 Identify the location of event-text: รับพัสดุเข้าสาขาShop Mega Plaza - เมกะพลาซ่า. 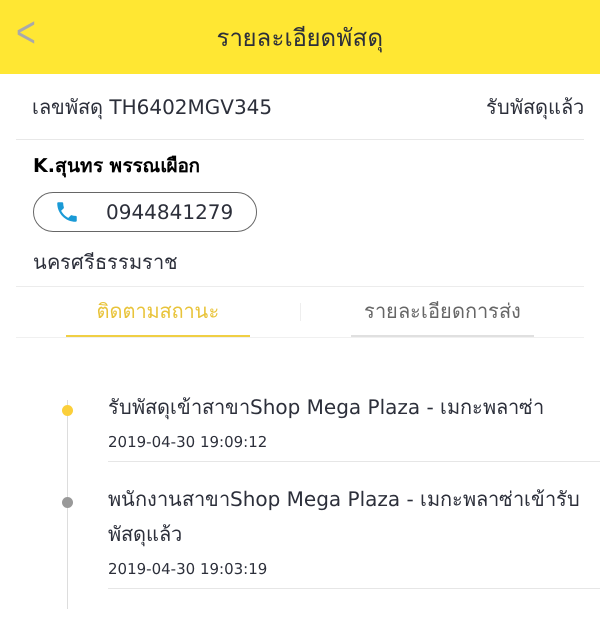
(327, 408).